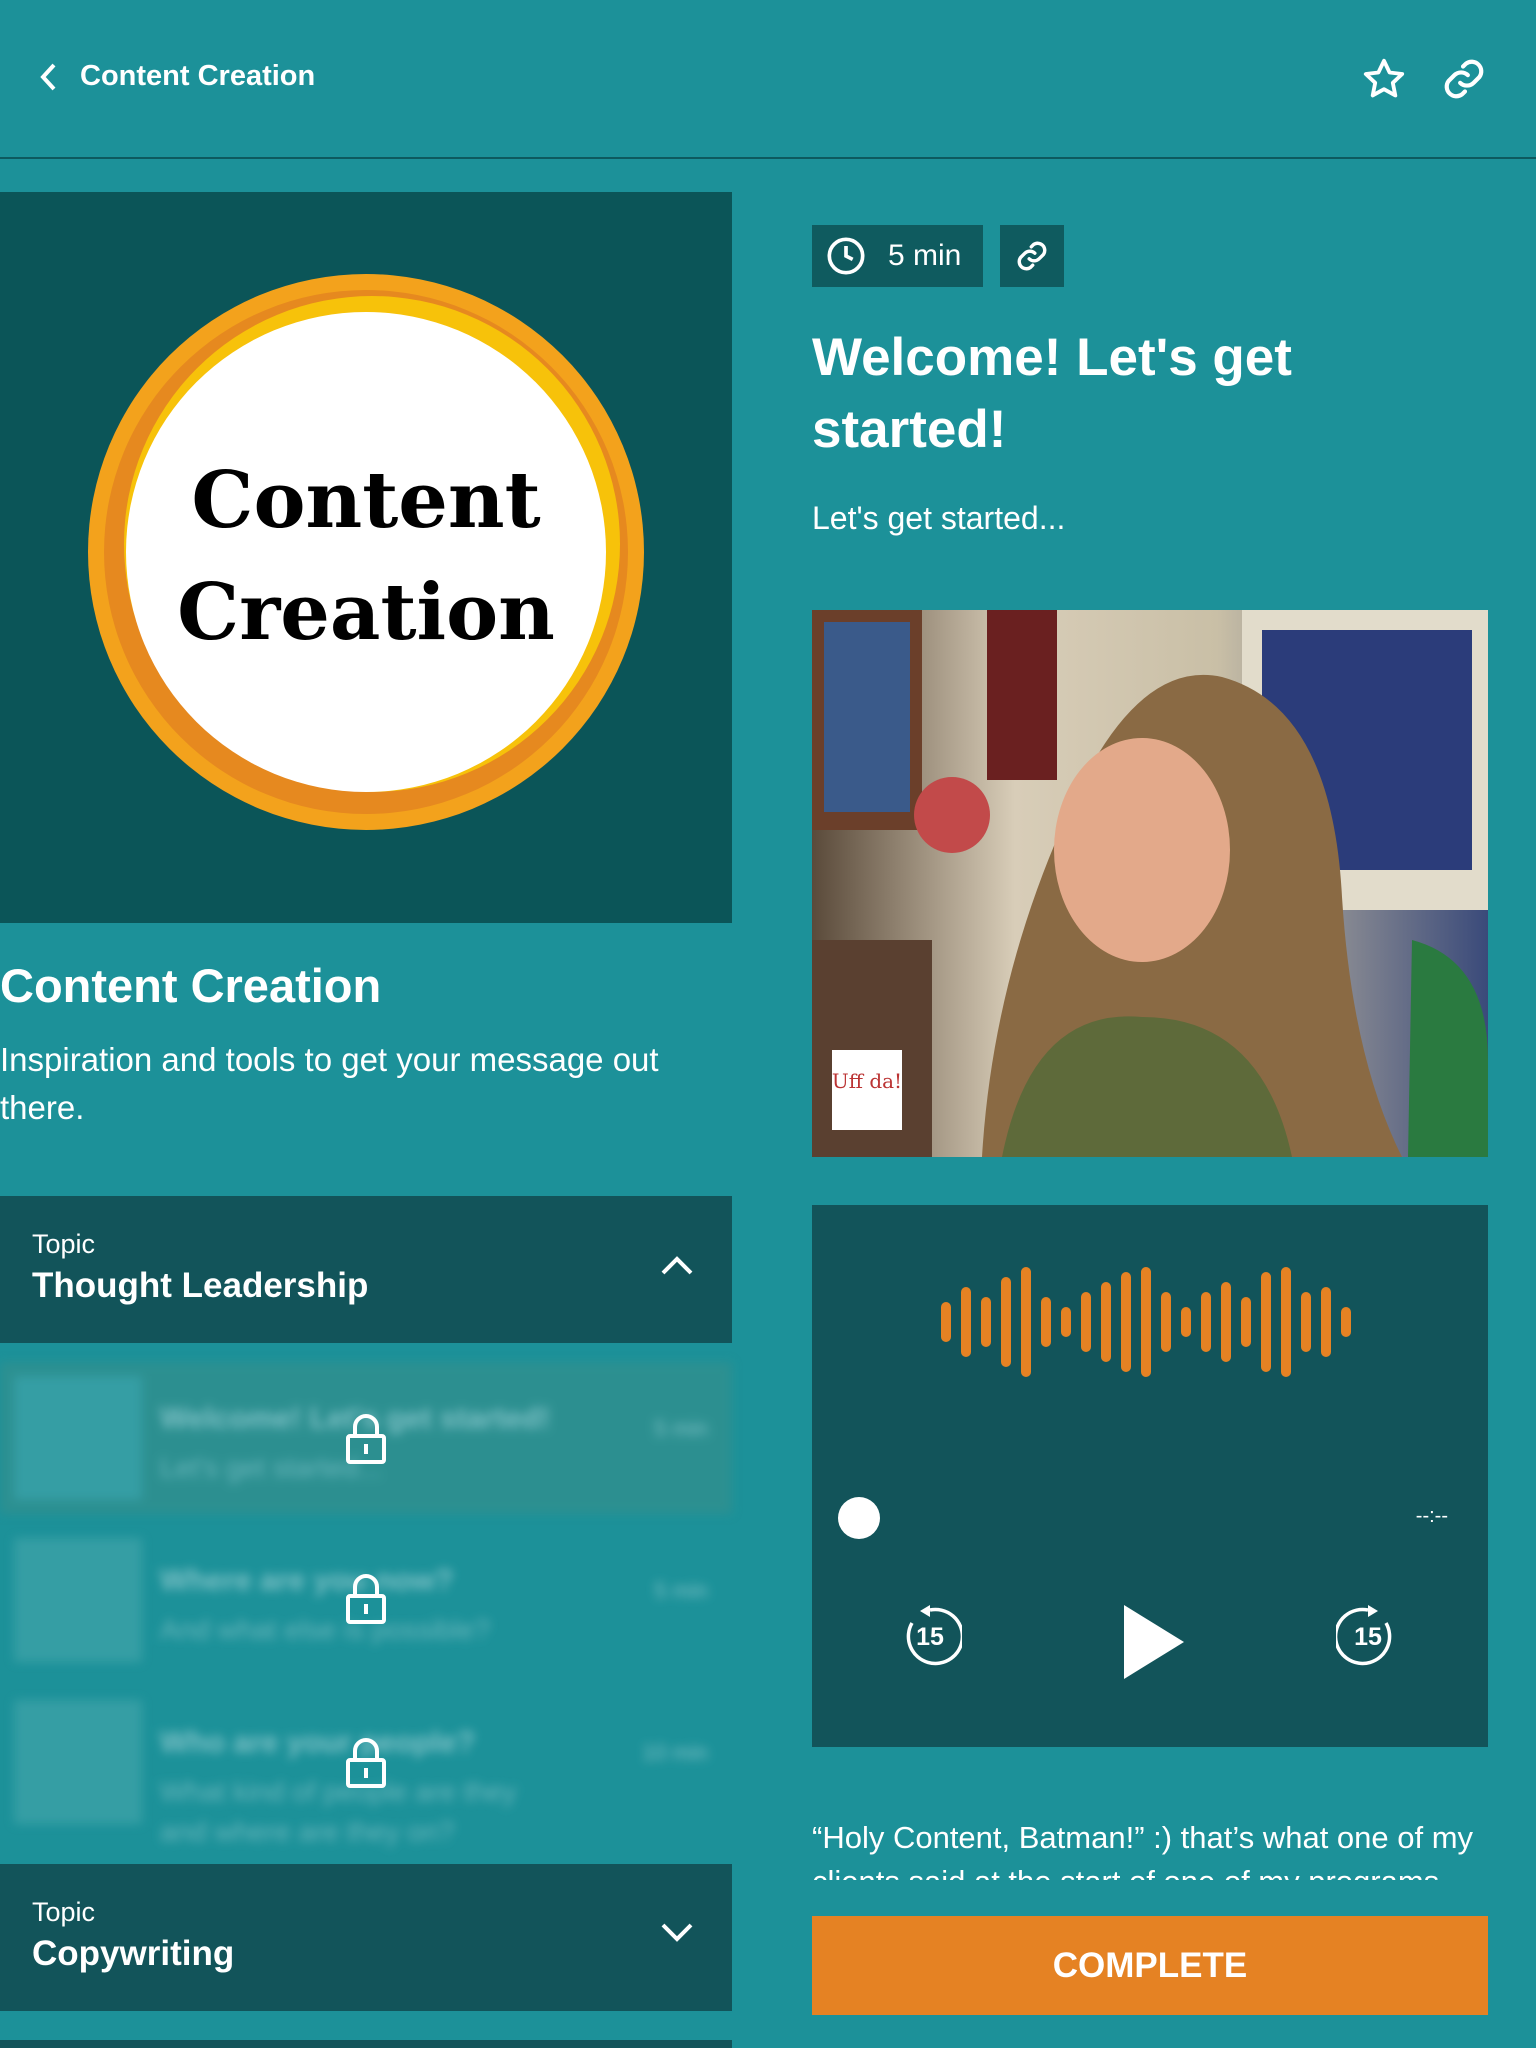 The height and width of the screenshot is (2048, 1536). Describe the element at coordinates (1150, 883) in the screenshot. I see `lesson-video: Uff da!` at that location.